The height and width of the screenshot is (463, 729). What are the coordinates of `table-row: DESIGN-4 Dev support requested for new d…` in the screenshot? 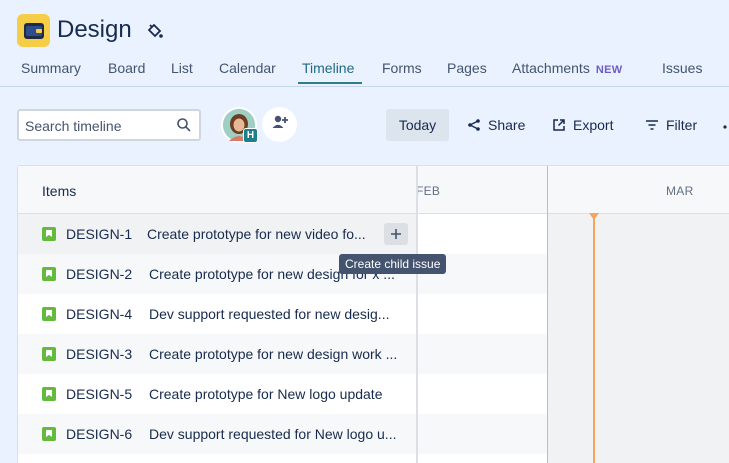 It's located at (373, 314).